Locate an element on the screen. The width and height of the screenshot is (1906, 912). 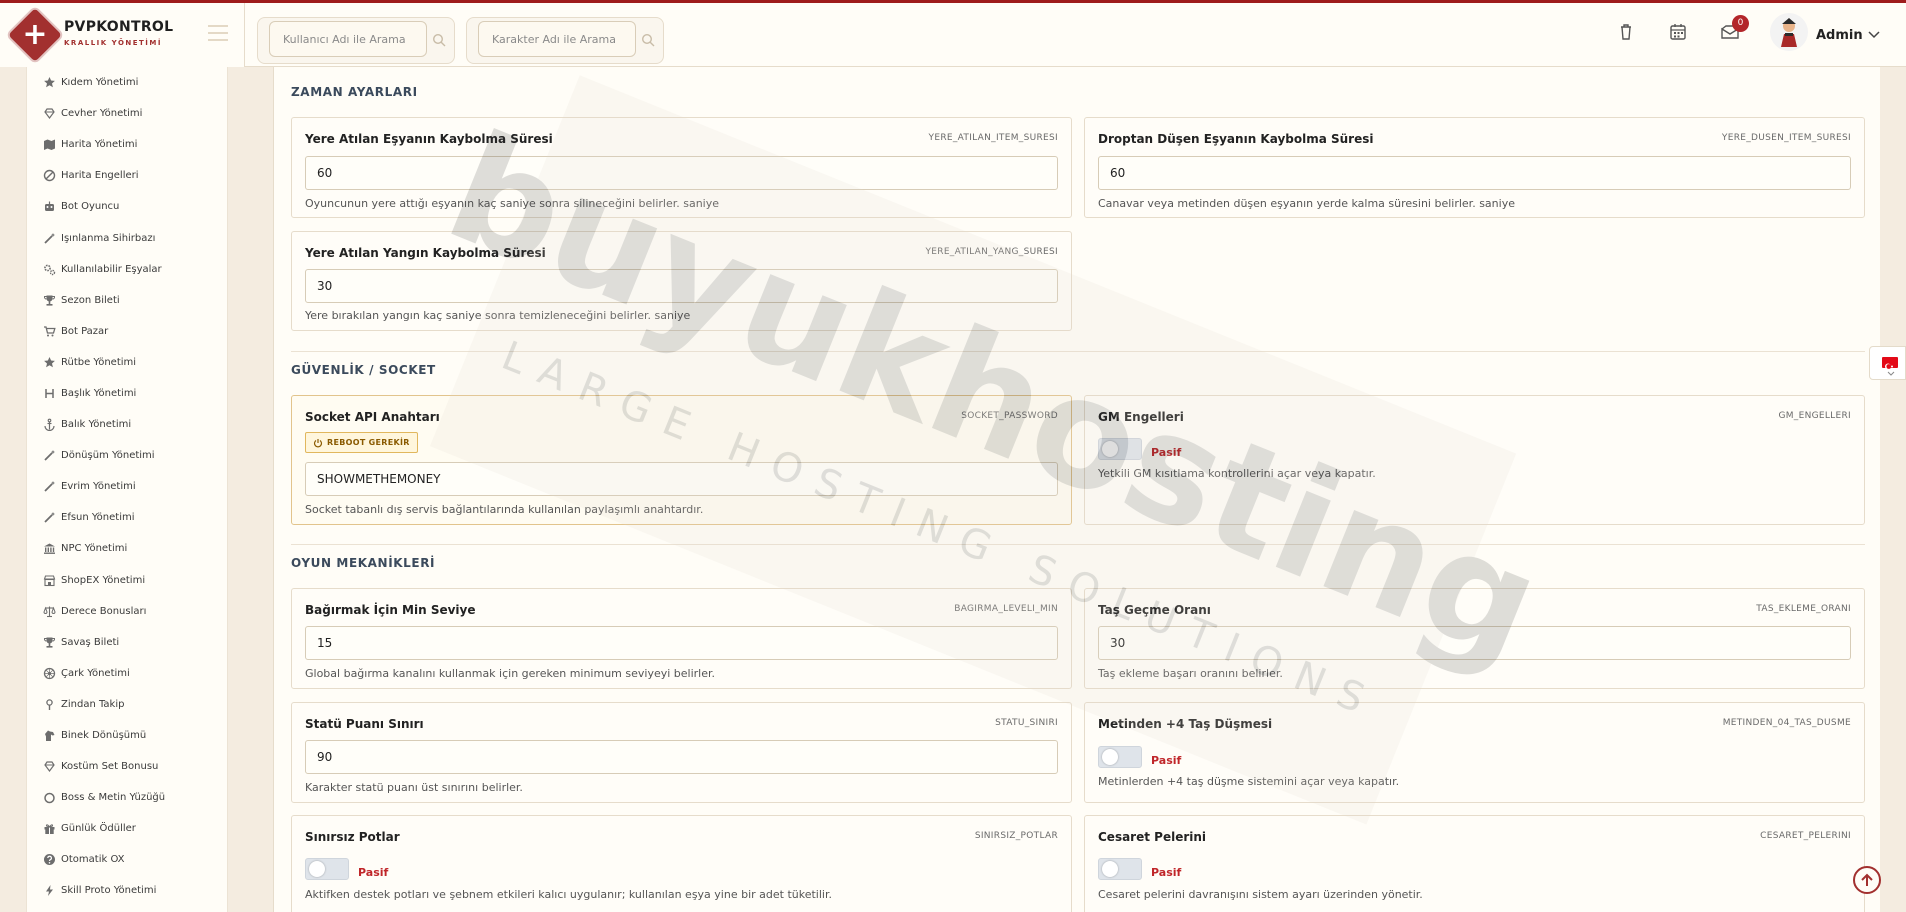
avatar is located at coordinates (1789, 32).